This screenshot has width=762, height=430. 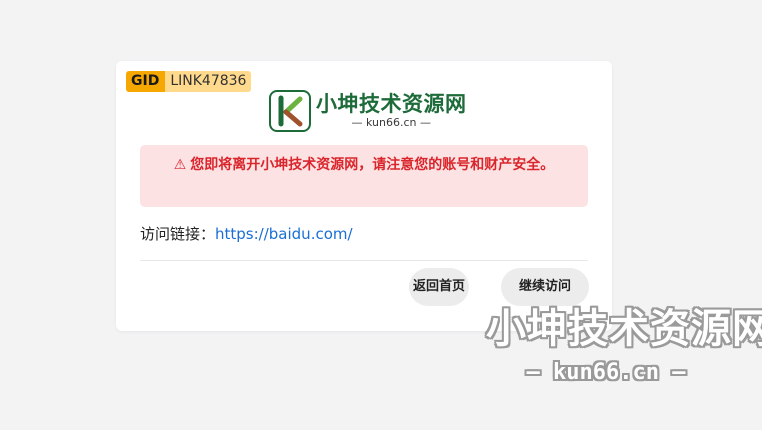 What do you see at coordinates (391, 122) in the screenshot?
I see `logo-domain: — kun66.cn —` at bounding box center [391, 122].